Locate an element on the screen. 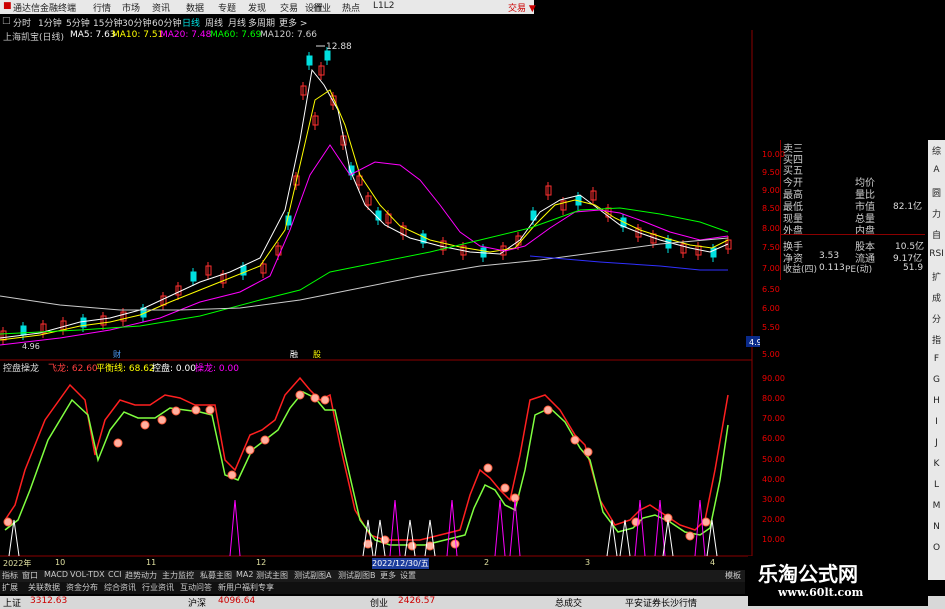  indicator-tab: 私募主图 is located at coordinates (216, 575).